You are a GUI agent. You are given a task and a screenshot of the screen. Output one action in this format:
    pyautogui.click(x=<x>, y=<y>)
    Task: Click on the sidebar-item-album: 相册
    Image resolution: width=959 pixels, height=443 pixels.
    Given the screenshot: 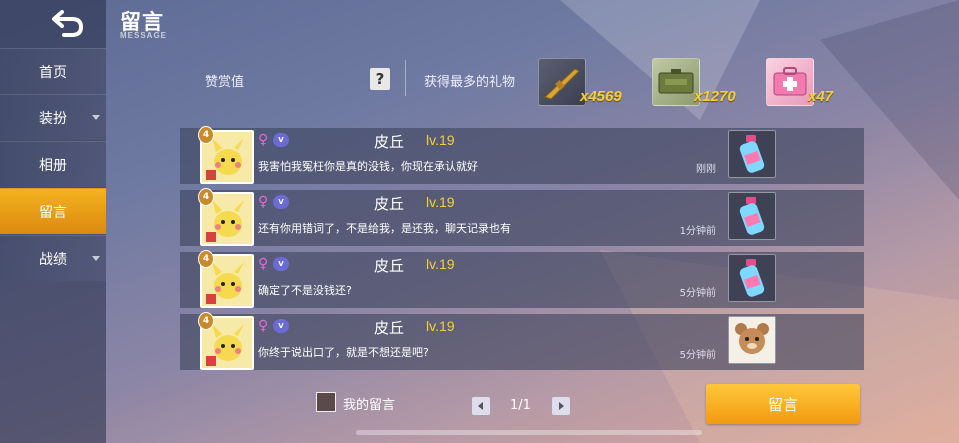 What is the action you would take?
    pyautogui.click(x=53, y=164)
    